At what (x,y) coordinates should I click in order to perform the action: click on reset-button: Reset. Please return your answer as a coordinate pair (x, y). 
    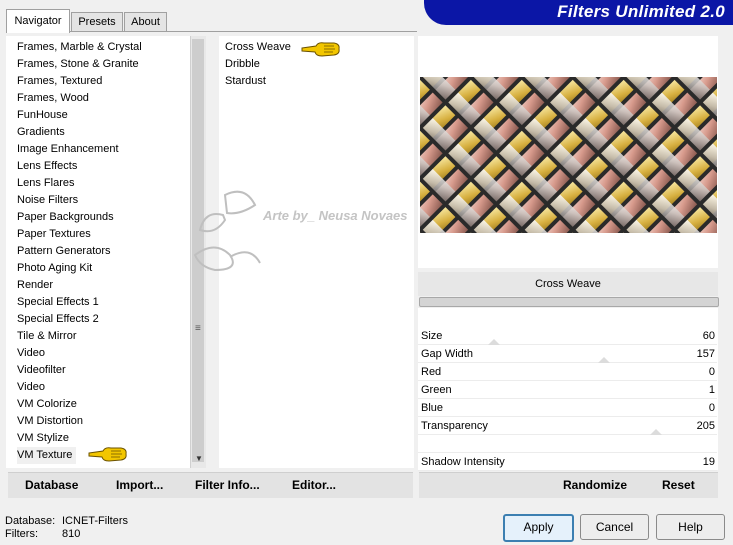
    Looking at the image, I should click on (678, 485).